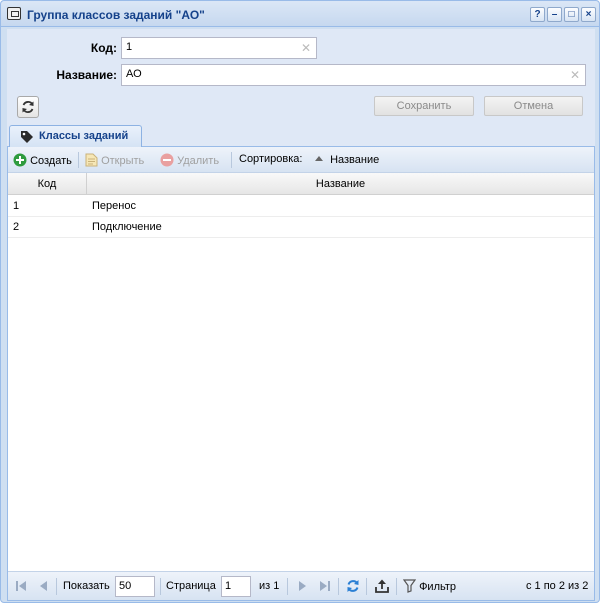 This screenshot has height=603, width=600. Describe the element at coordinates (14, 13) in the screenshot. I see `window-icon` at that location.